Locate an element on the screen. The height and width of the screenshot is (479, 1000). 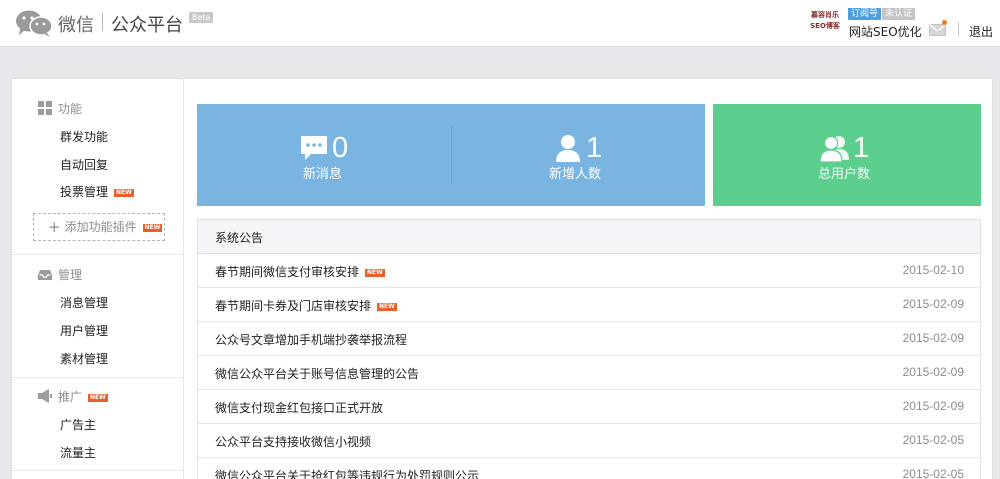
sidebar-item-mass-send: 群发功能 is located at coordinates (84, 137).